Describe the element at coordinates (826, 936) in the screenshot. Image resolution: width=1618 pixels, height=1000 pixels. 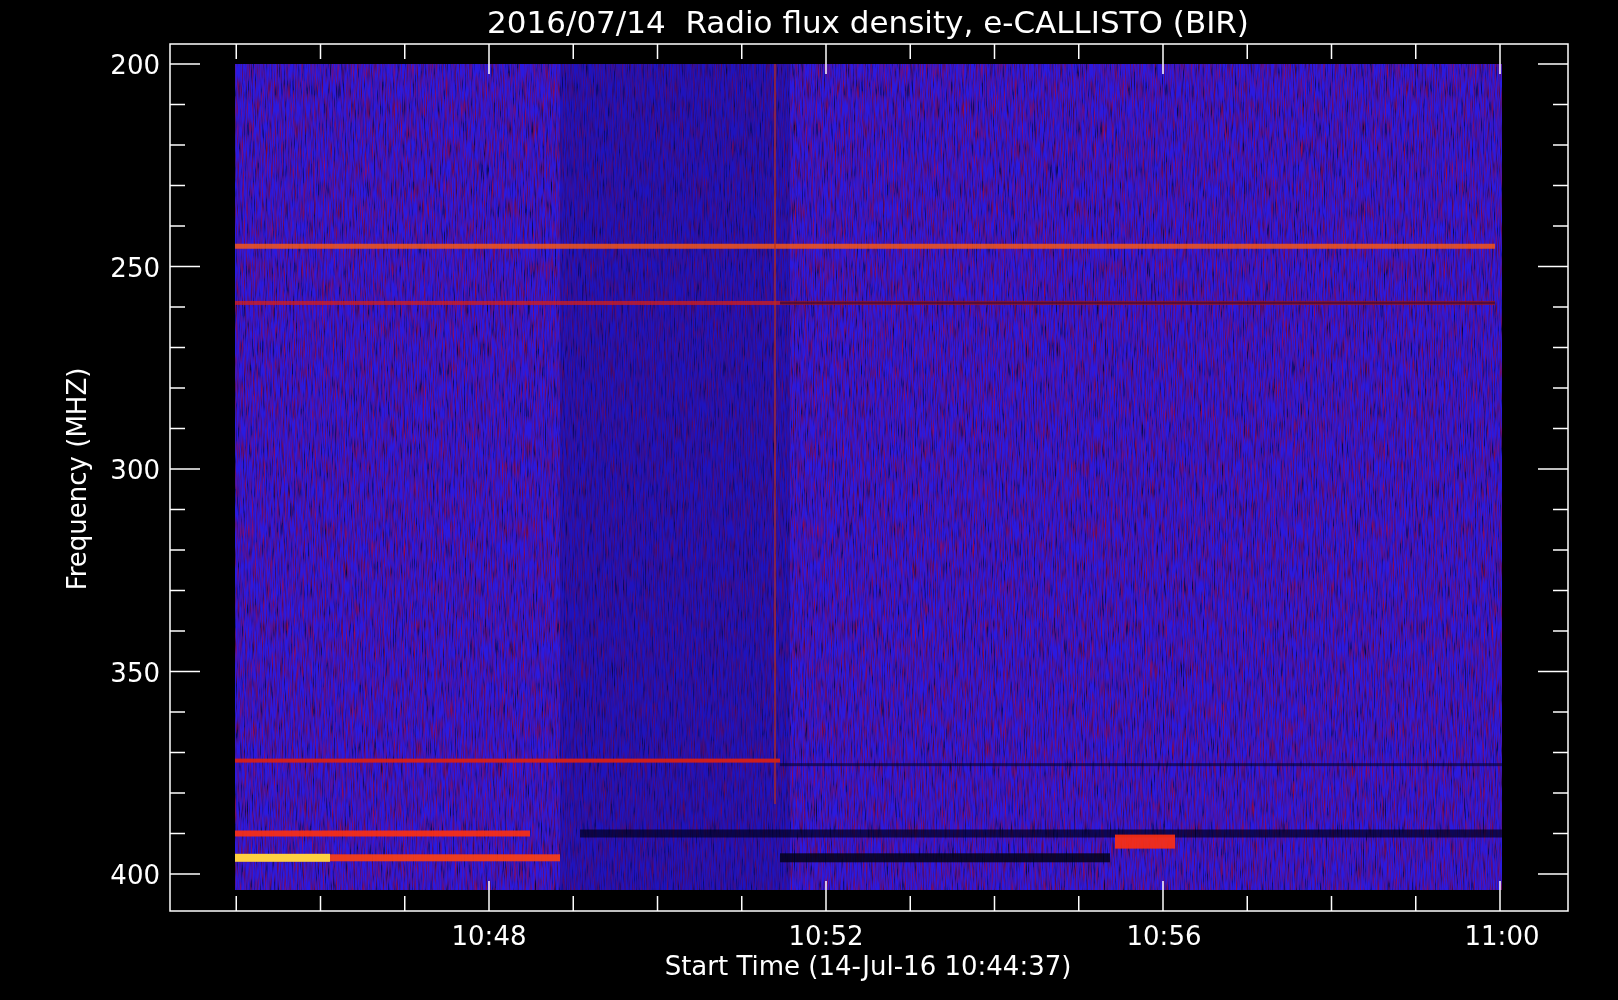
I see `x-tick-label: 10:52` at that location.